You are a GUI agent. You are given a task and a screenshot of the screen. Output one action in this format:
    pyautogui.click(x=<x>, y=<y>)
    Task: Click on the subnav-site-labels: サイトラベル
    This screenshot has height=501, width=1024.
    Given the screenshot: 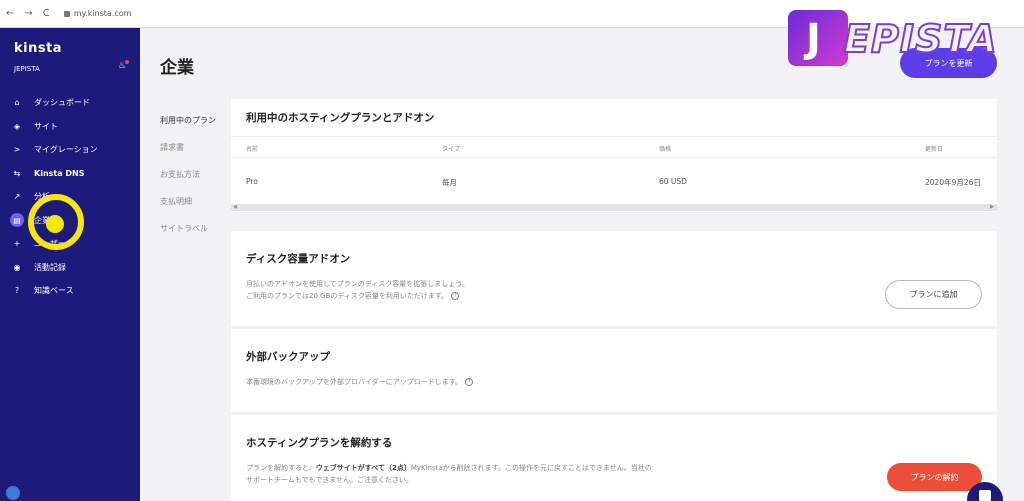 What is the action you would take?
    pyautogui.click(x=195, y=236)
    